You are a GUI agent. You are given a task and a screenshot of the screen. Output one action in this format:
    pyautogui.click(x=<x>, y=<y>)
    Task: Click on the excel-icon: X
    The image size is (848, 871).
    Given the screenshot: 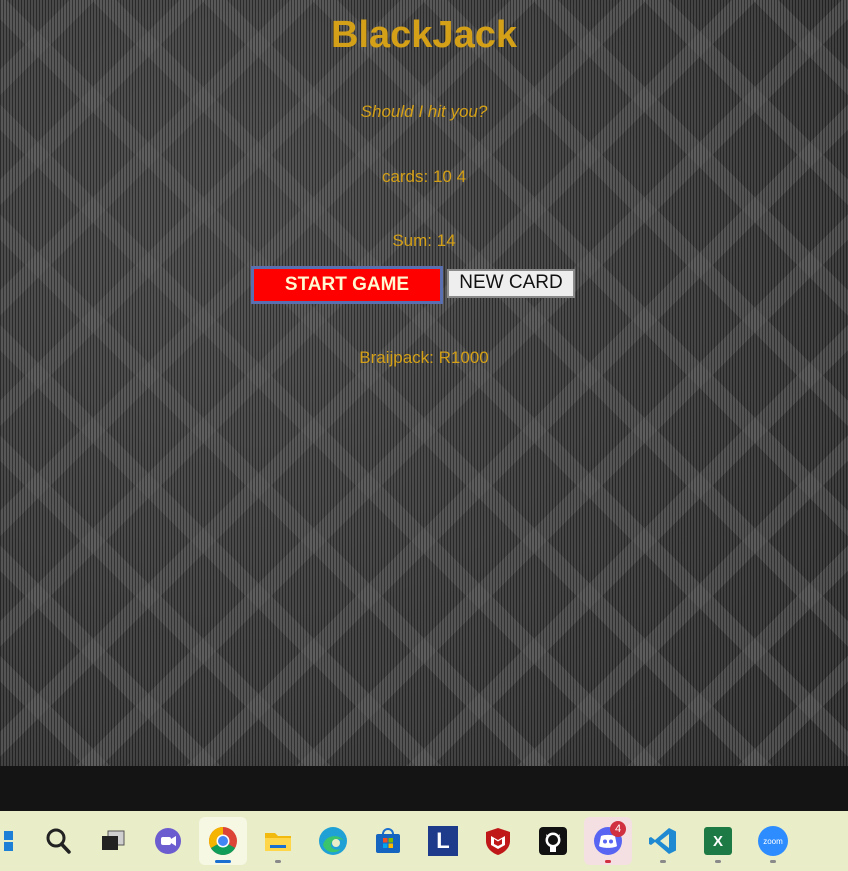 What is the action you would take?
    pyautogui.click(x=718, y=841)
    